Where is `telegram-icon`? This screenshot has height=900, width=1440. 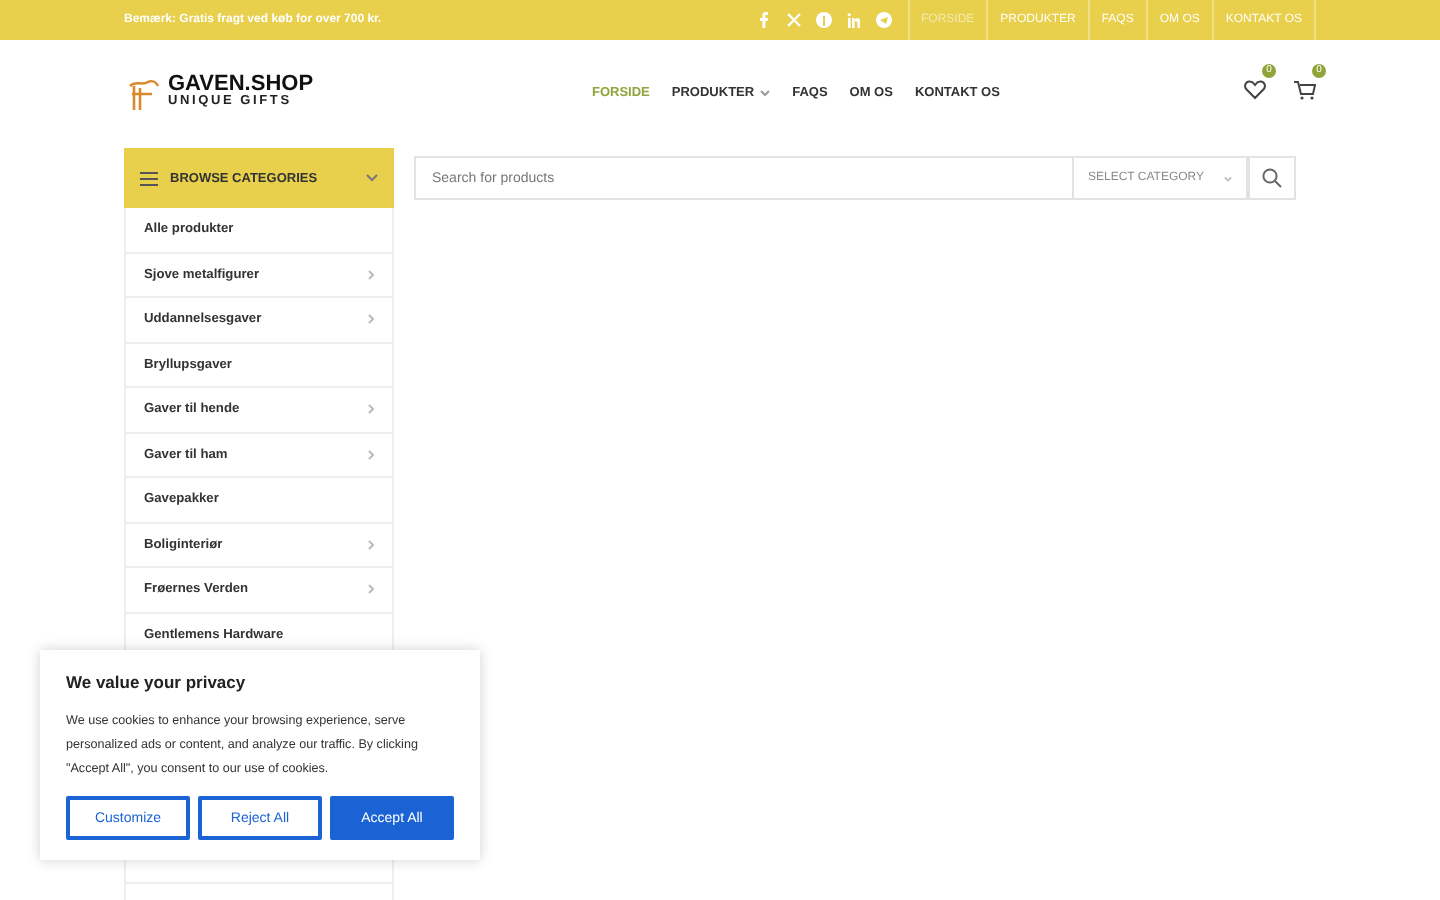
telegram-icon is located at coordinates (883, 20).